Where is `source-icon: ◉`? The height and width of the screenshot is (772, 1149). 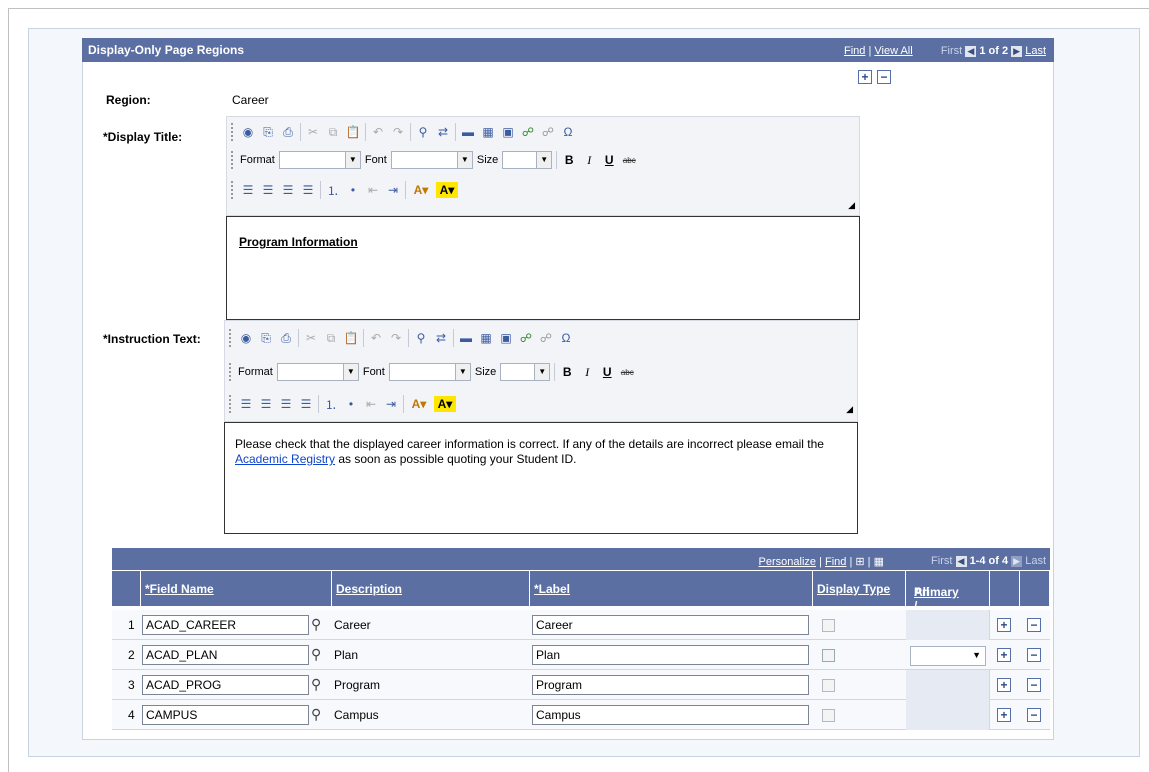
source-icon: ◉ is located at coordinates (246, 338).